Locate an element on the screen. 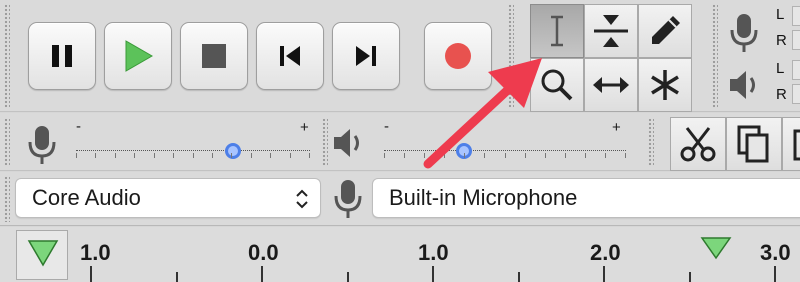 This screenshot has width=800, height=282. cut-button is located at coordinates (698, 144).